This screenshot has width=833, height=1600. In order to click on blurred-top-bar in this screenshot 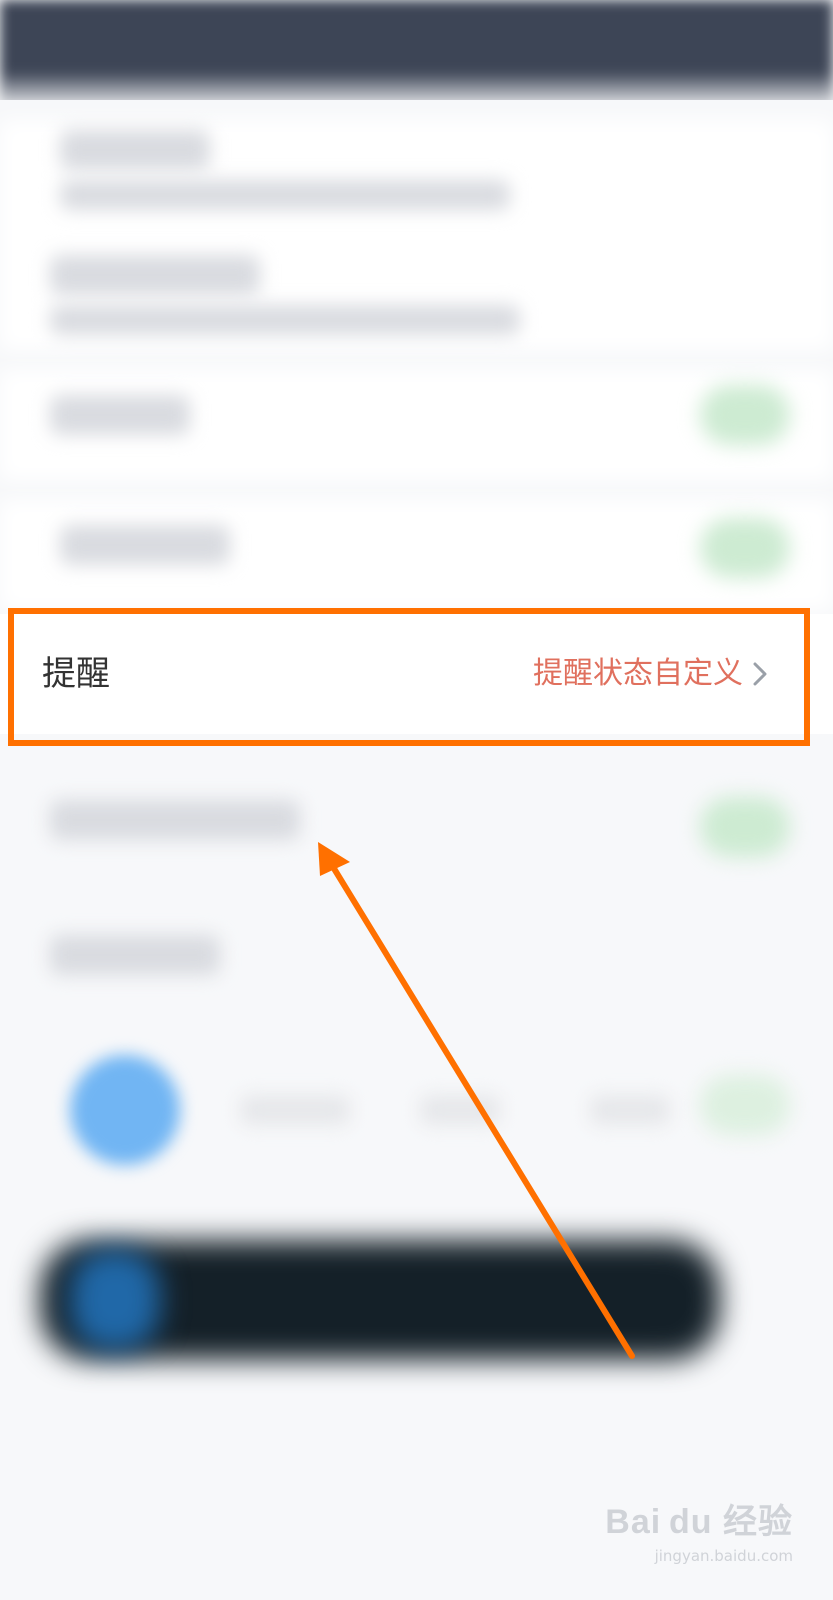, I will do `click(416, 55)`.